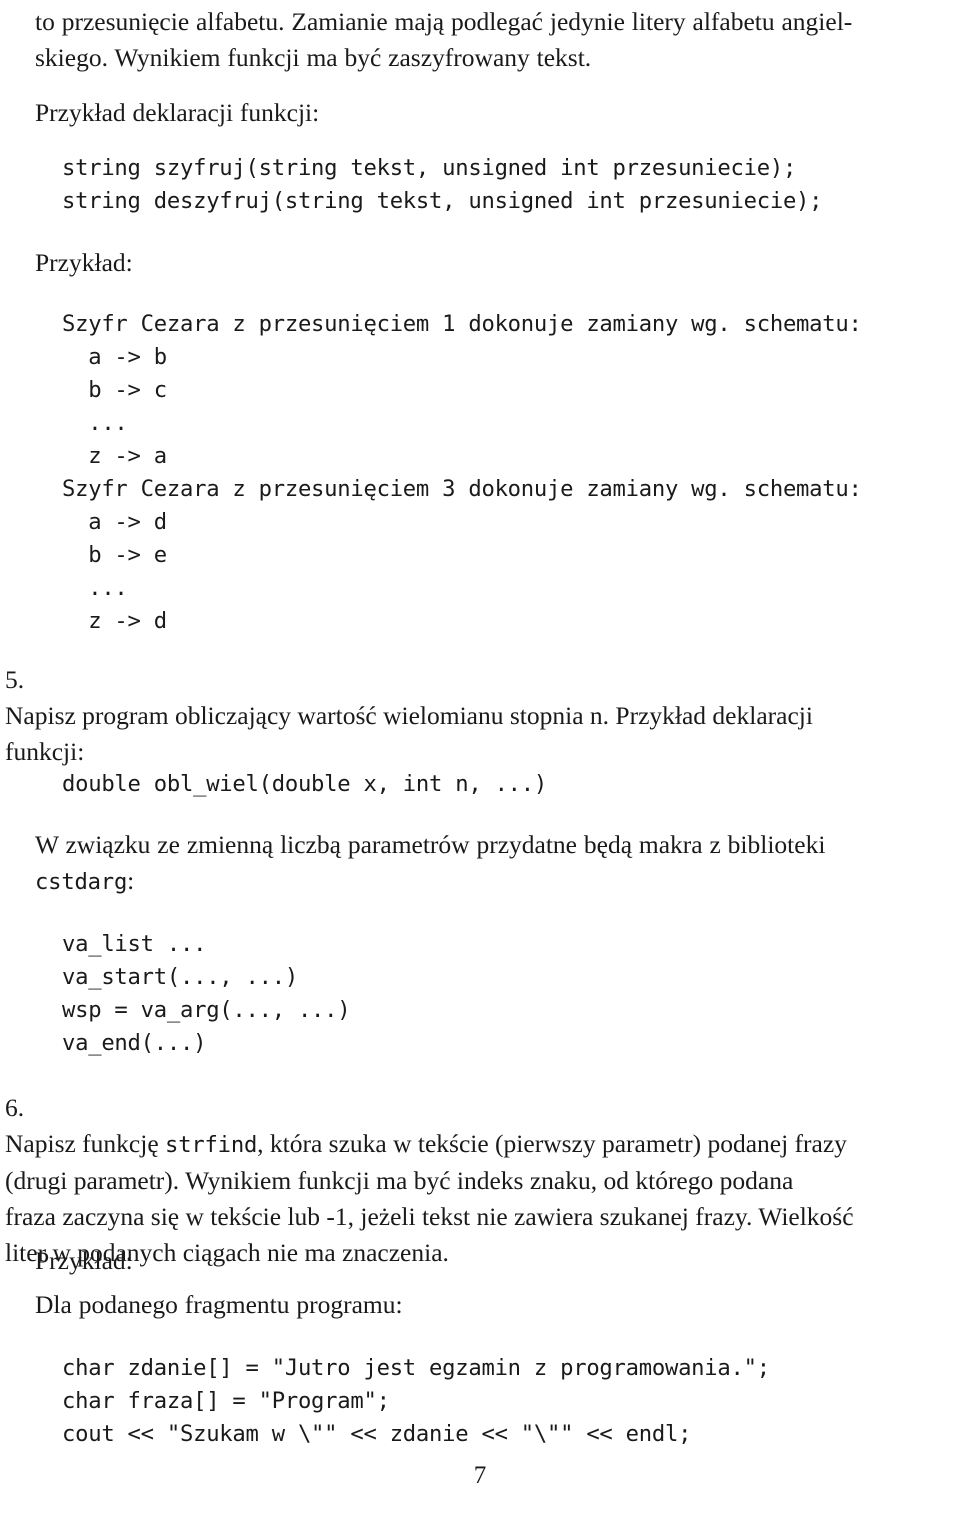  Describe the element at coordinates (211, 1145) in the screenshot. I see `strfind-function-name: strfind` at that location.